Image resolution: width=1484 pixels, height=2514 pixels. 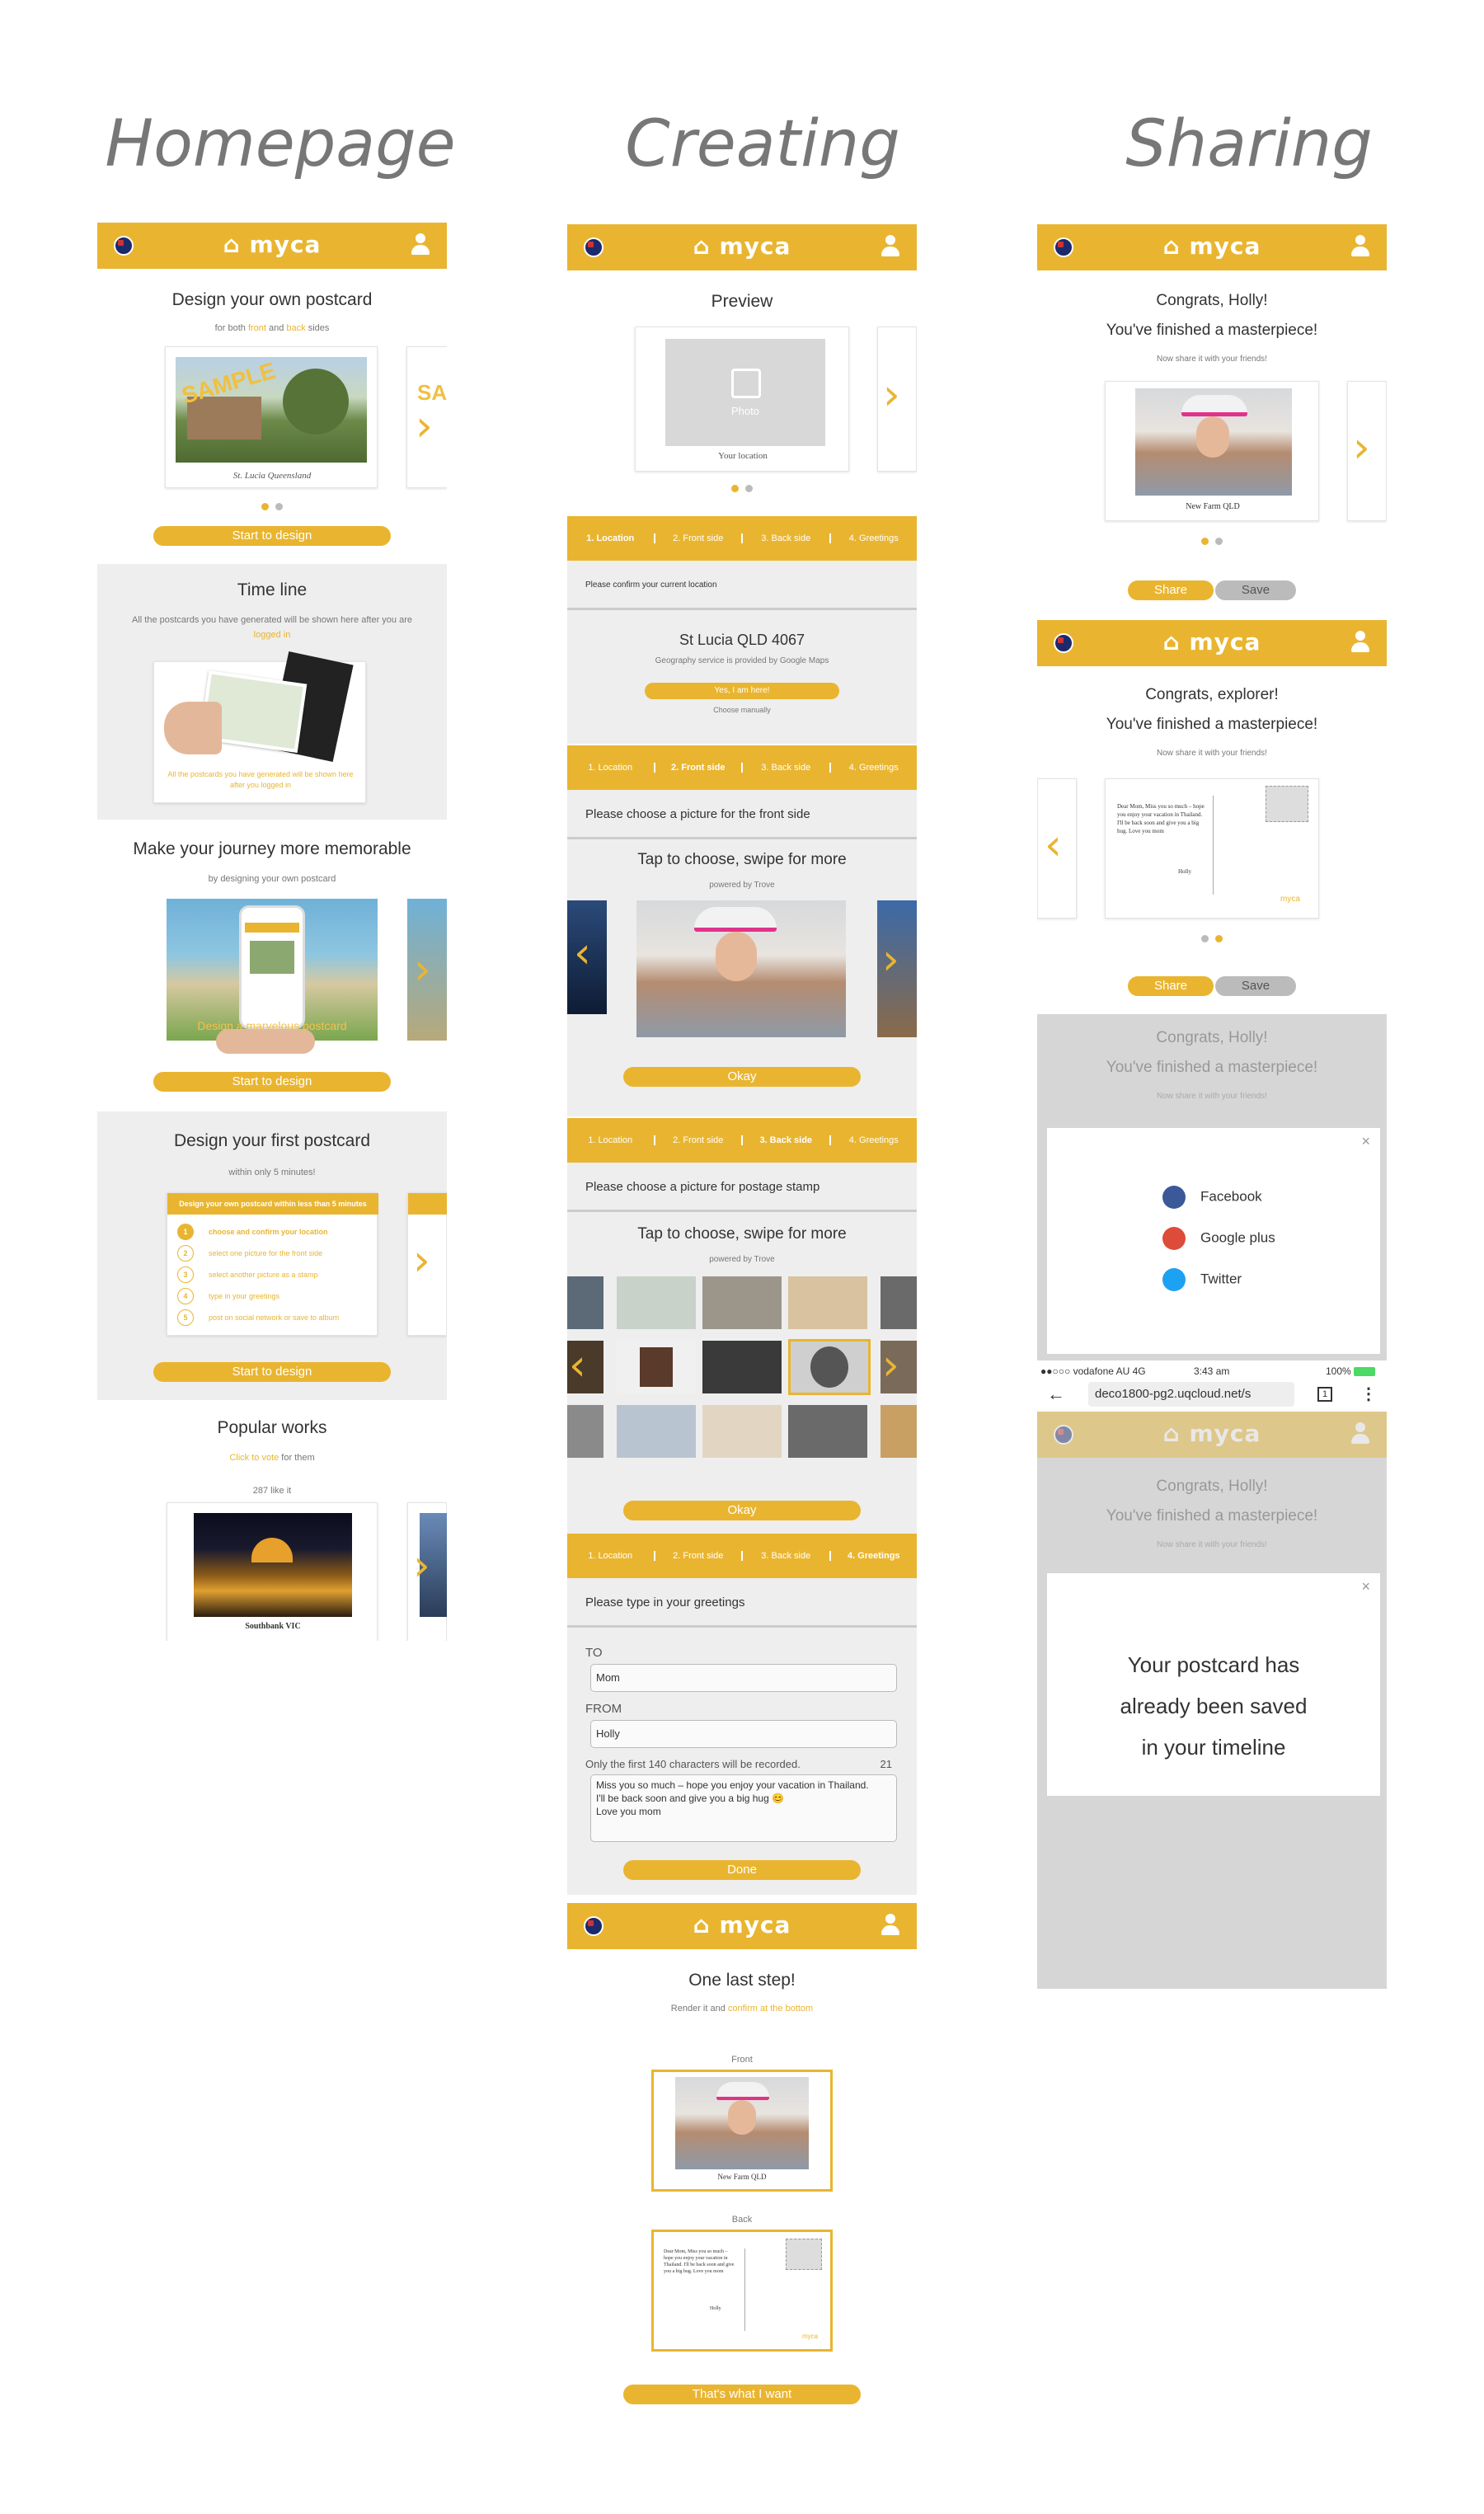 What do you see at coordinates (742, 691) in the screenshot?
I see `confirm-location-button: Yes, I am here!` at bounding box center [742, 691].